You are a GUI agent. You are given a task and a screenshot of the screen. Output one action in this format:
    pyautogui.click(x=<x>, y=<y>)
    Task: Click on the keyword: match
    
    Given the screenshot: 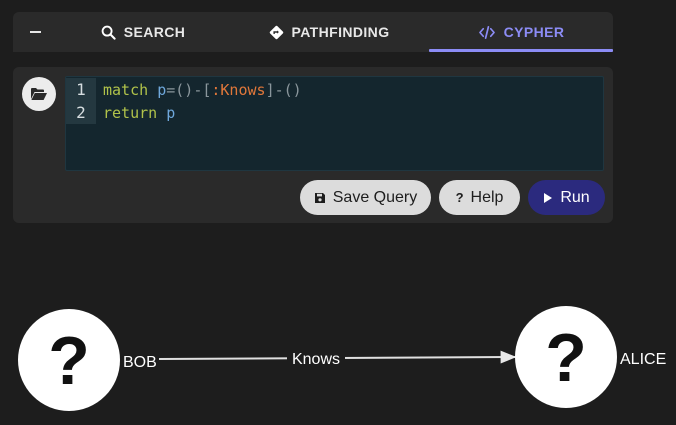 What is the action you would take?
    pyautogui.click(x=126, y=89)
    